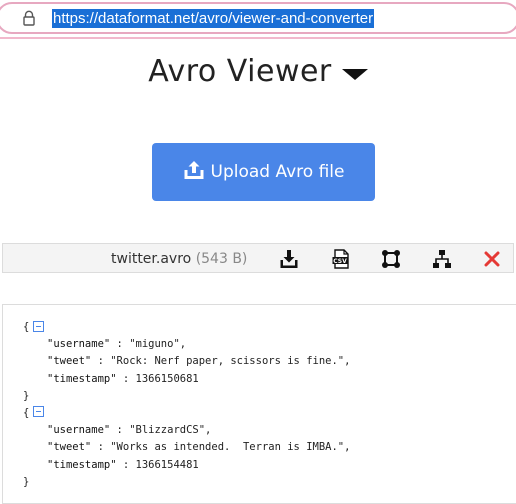 This screenshot has width=516, height=504. I want to click on json-line: "timestamp" : 1366154481, so click(186, 465).